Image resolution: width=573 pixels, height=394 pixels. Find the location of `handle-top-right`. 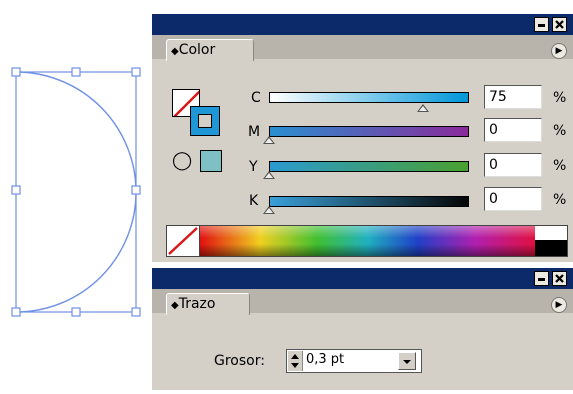

handle-top-right is located at coordinates (136, 72).